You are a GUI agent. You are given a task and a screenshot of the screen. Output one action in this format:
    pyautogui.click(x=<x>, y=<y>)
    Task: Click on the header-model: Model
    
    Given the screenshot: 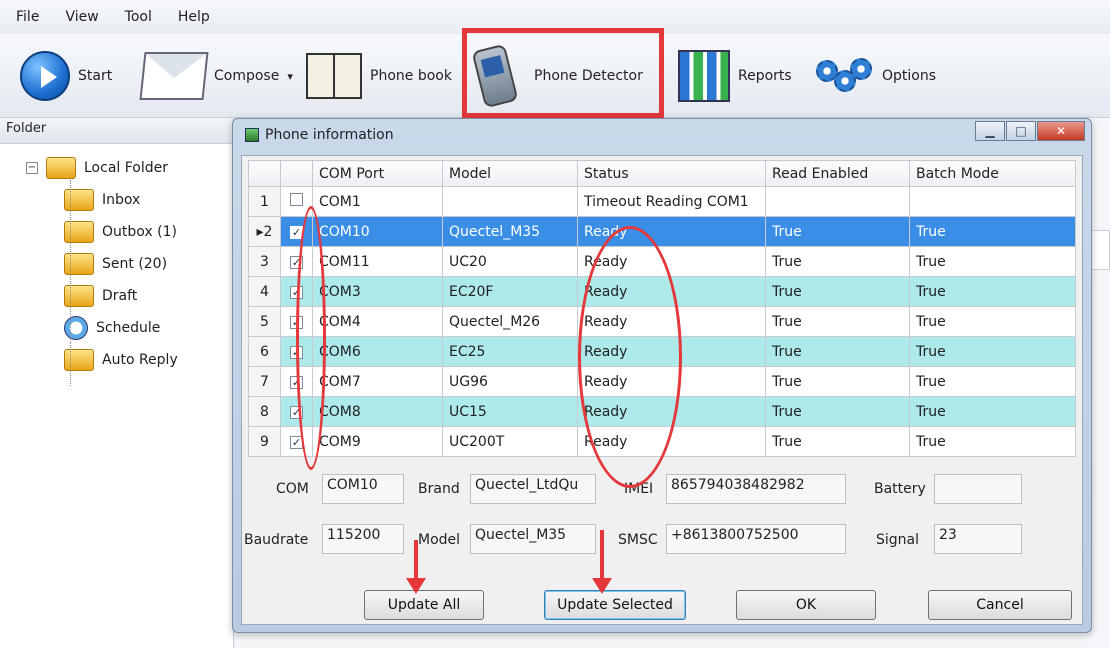 What is the action you would take?
    pyautogui.click(x=510, y=173)
    